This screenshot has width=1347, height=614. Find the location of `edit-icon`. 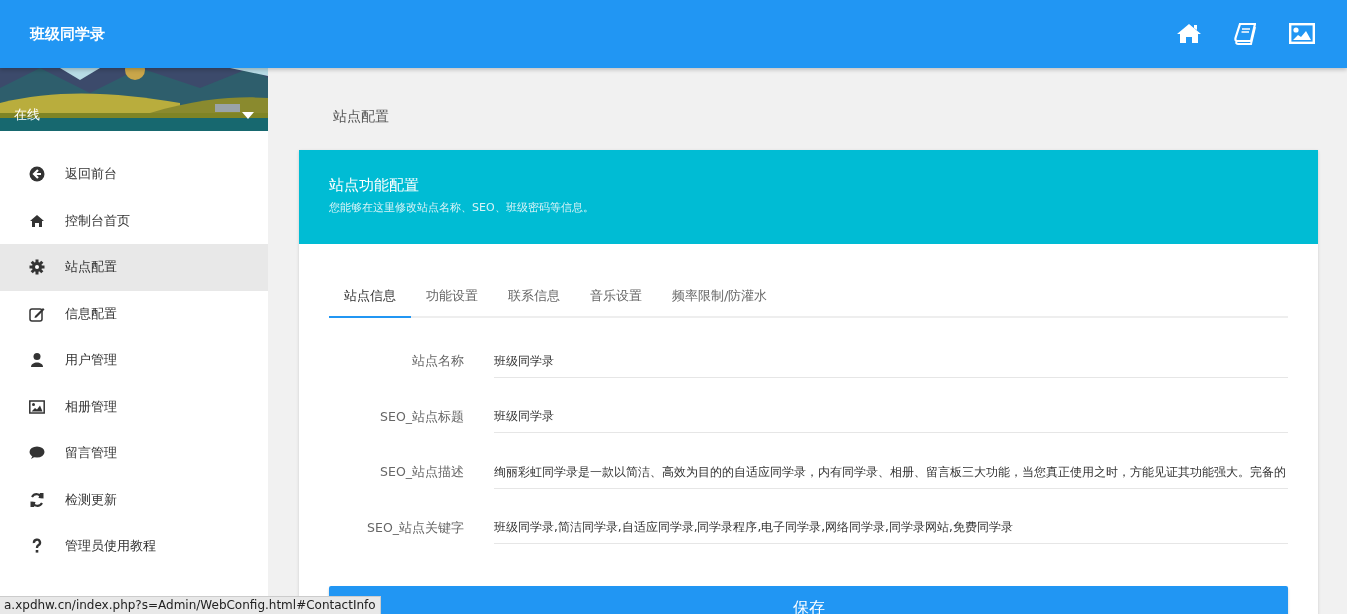

edit-icon is located at coordinates (37, 313).